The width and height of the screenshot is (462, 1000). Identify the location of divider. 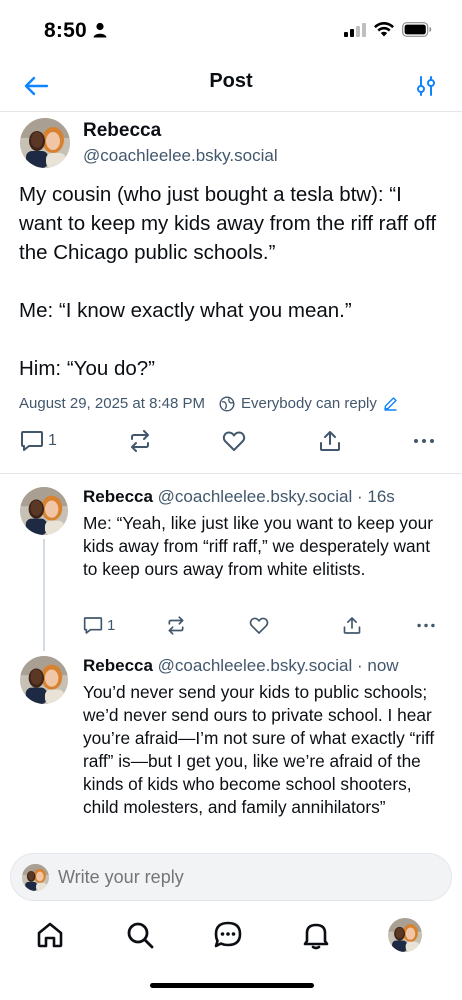
(231, 473).